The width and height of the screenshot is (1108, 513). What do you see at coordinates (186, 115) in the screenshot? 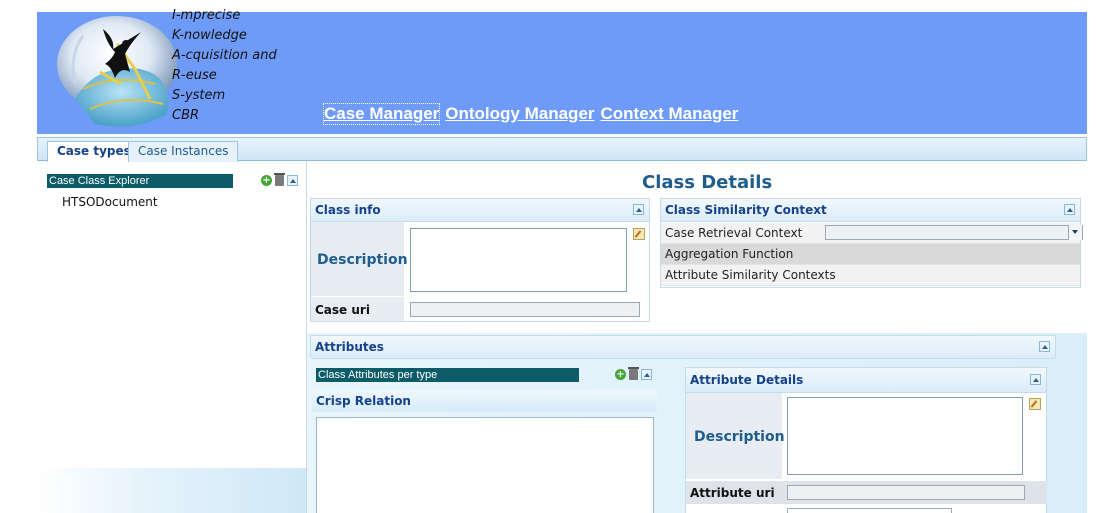
I see `tagline-line: CBR` at bounding box center [186, 115].